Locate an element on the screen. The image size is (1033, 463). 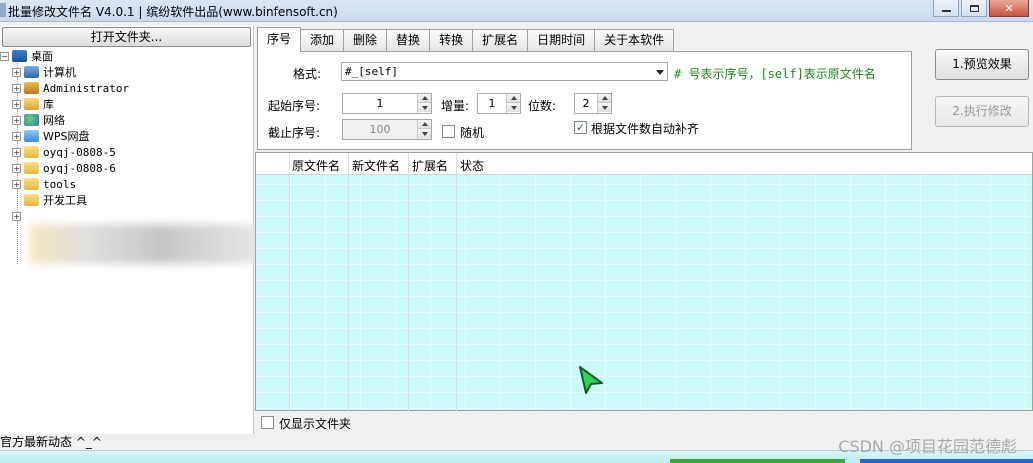
auto-pad-checkbox: ✓ is located at coordinates (580, 127).